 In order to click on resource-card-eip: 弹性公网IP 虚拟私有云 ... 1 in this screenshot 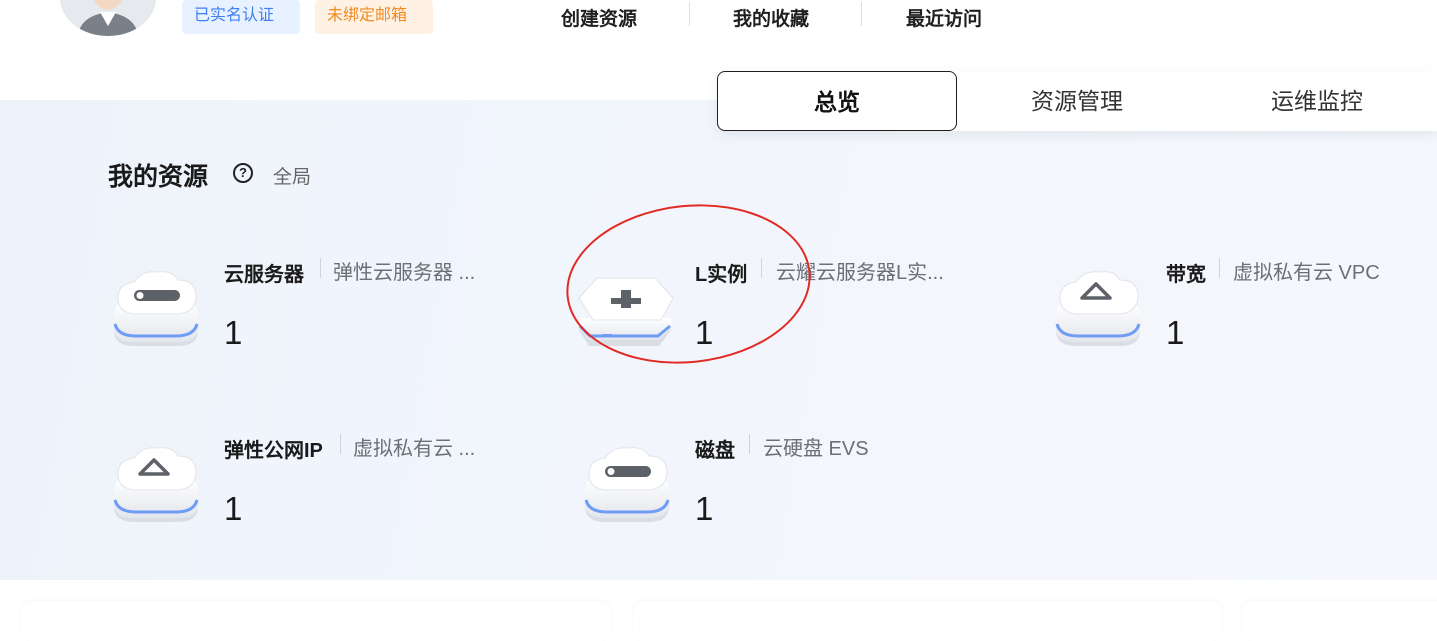, I will do `click(324, 480)`.